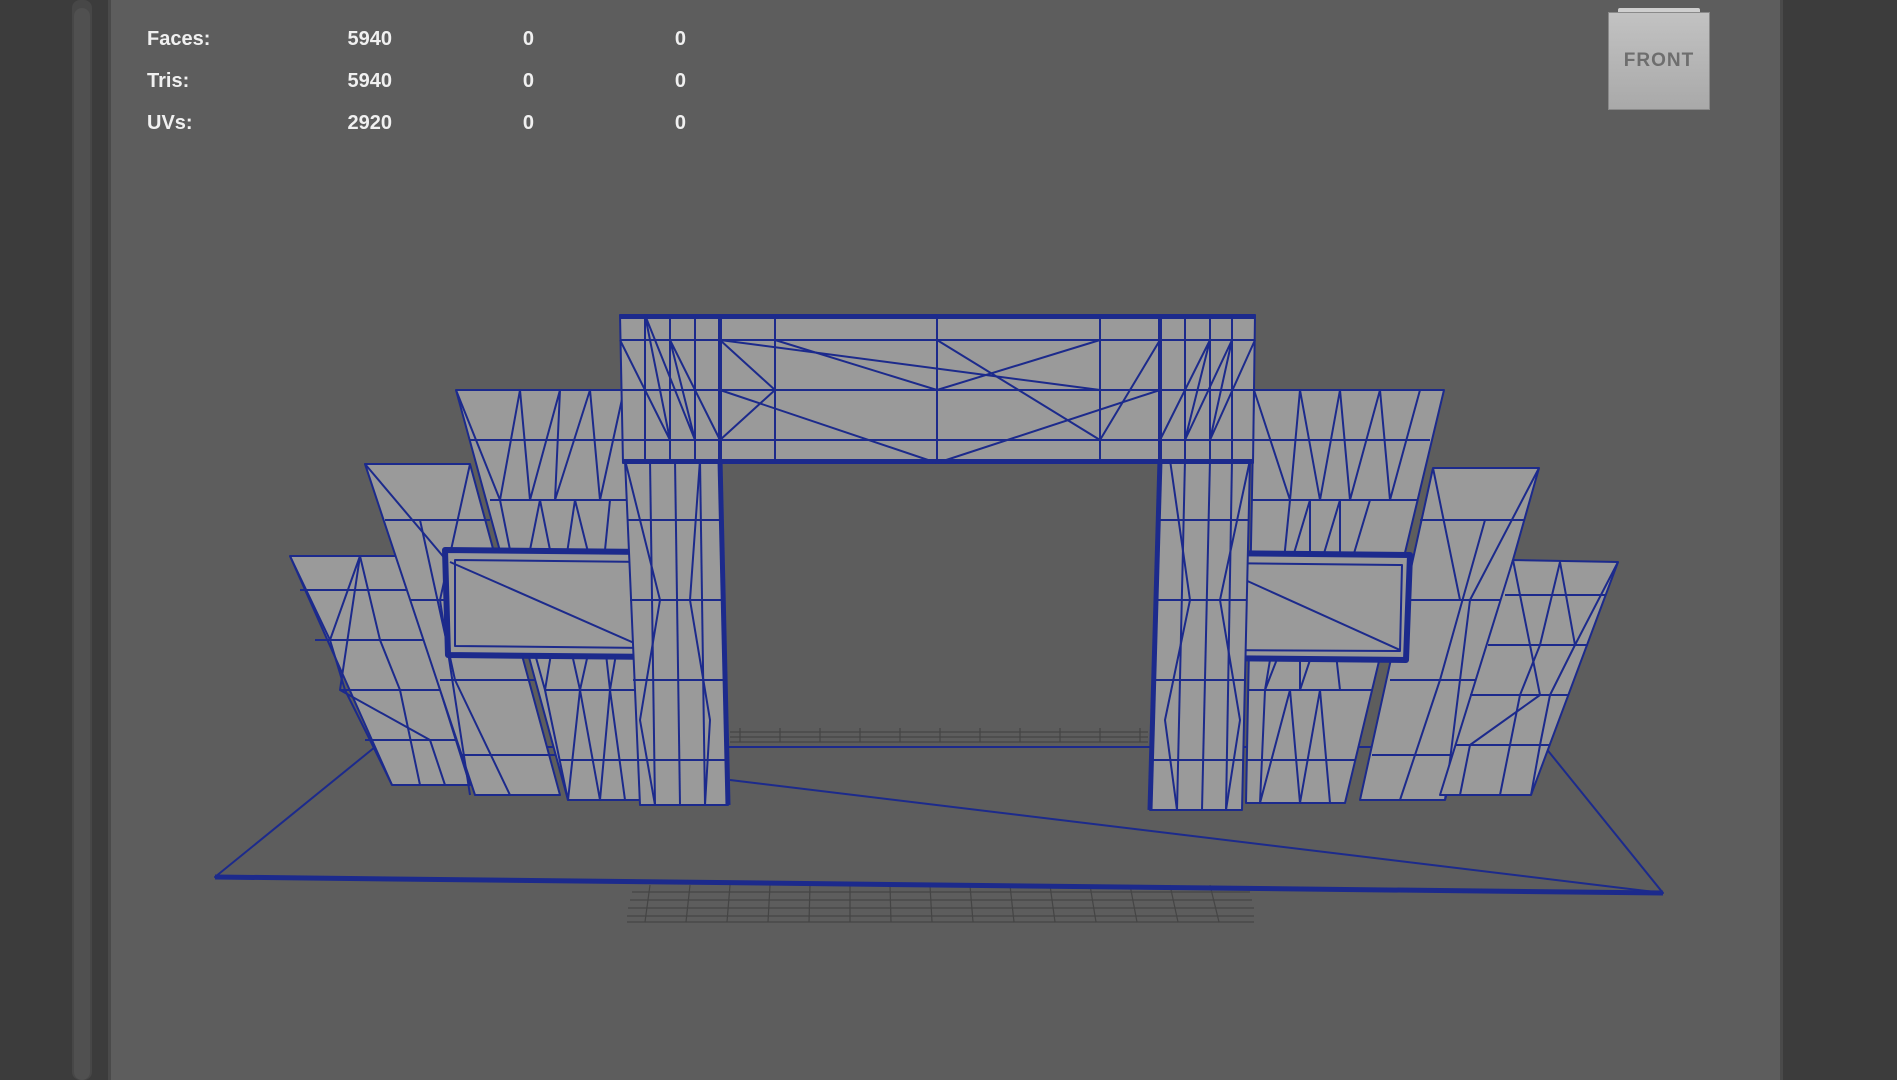  I want to click on right-panel, so click(1840, 540).